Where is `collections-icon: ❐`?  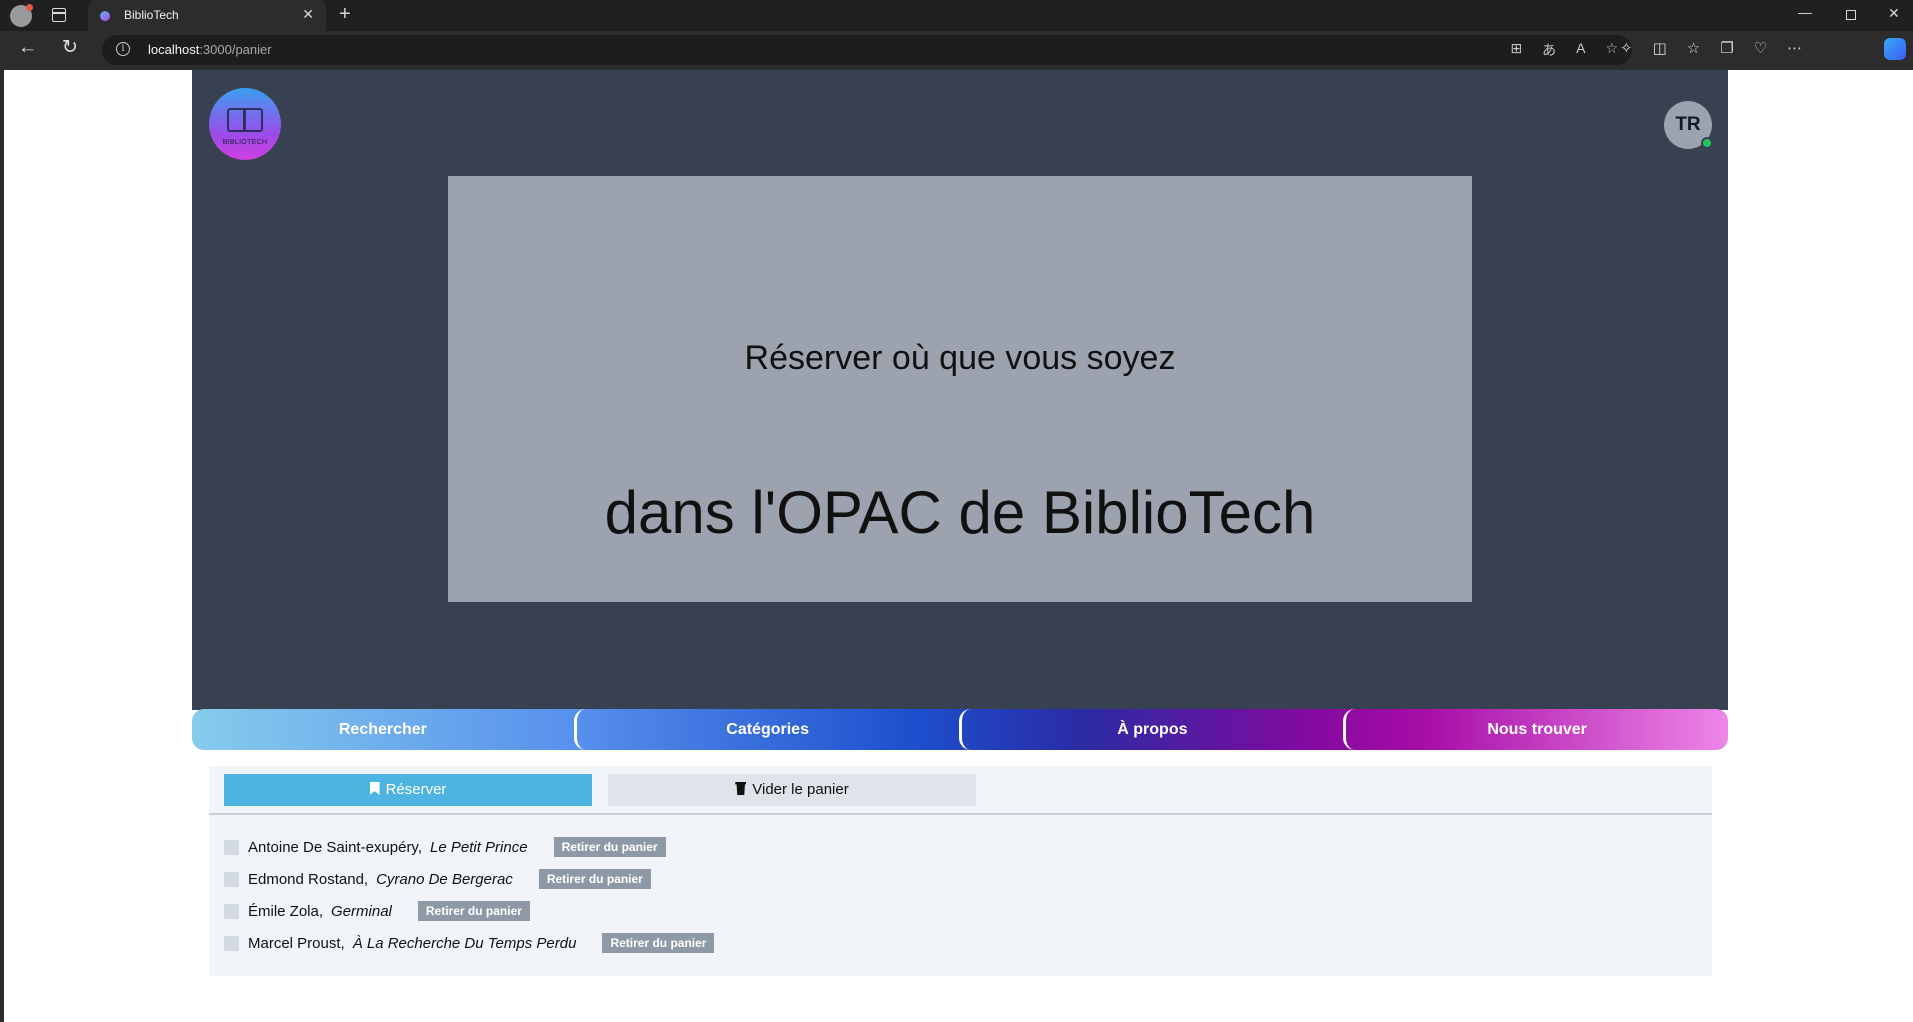
collections-icon: ❐ is located at coordinates (1726, 48).